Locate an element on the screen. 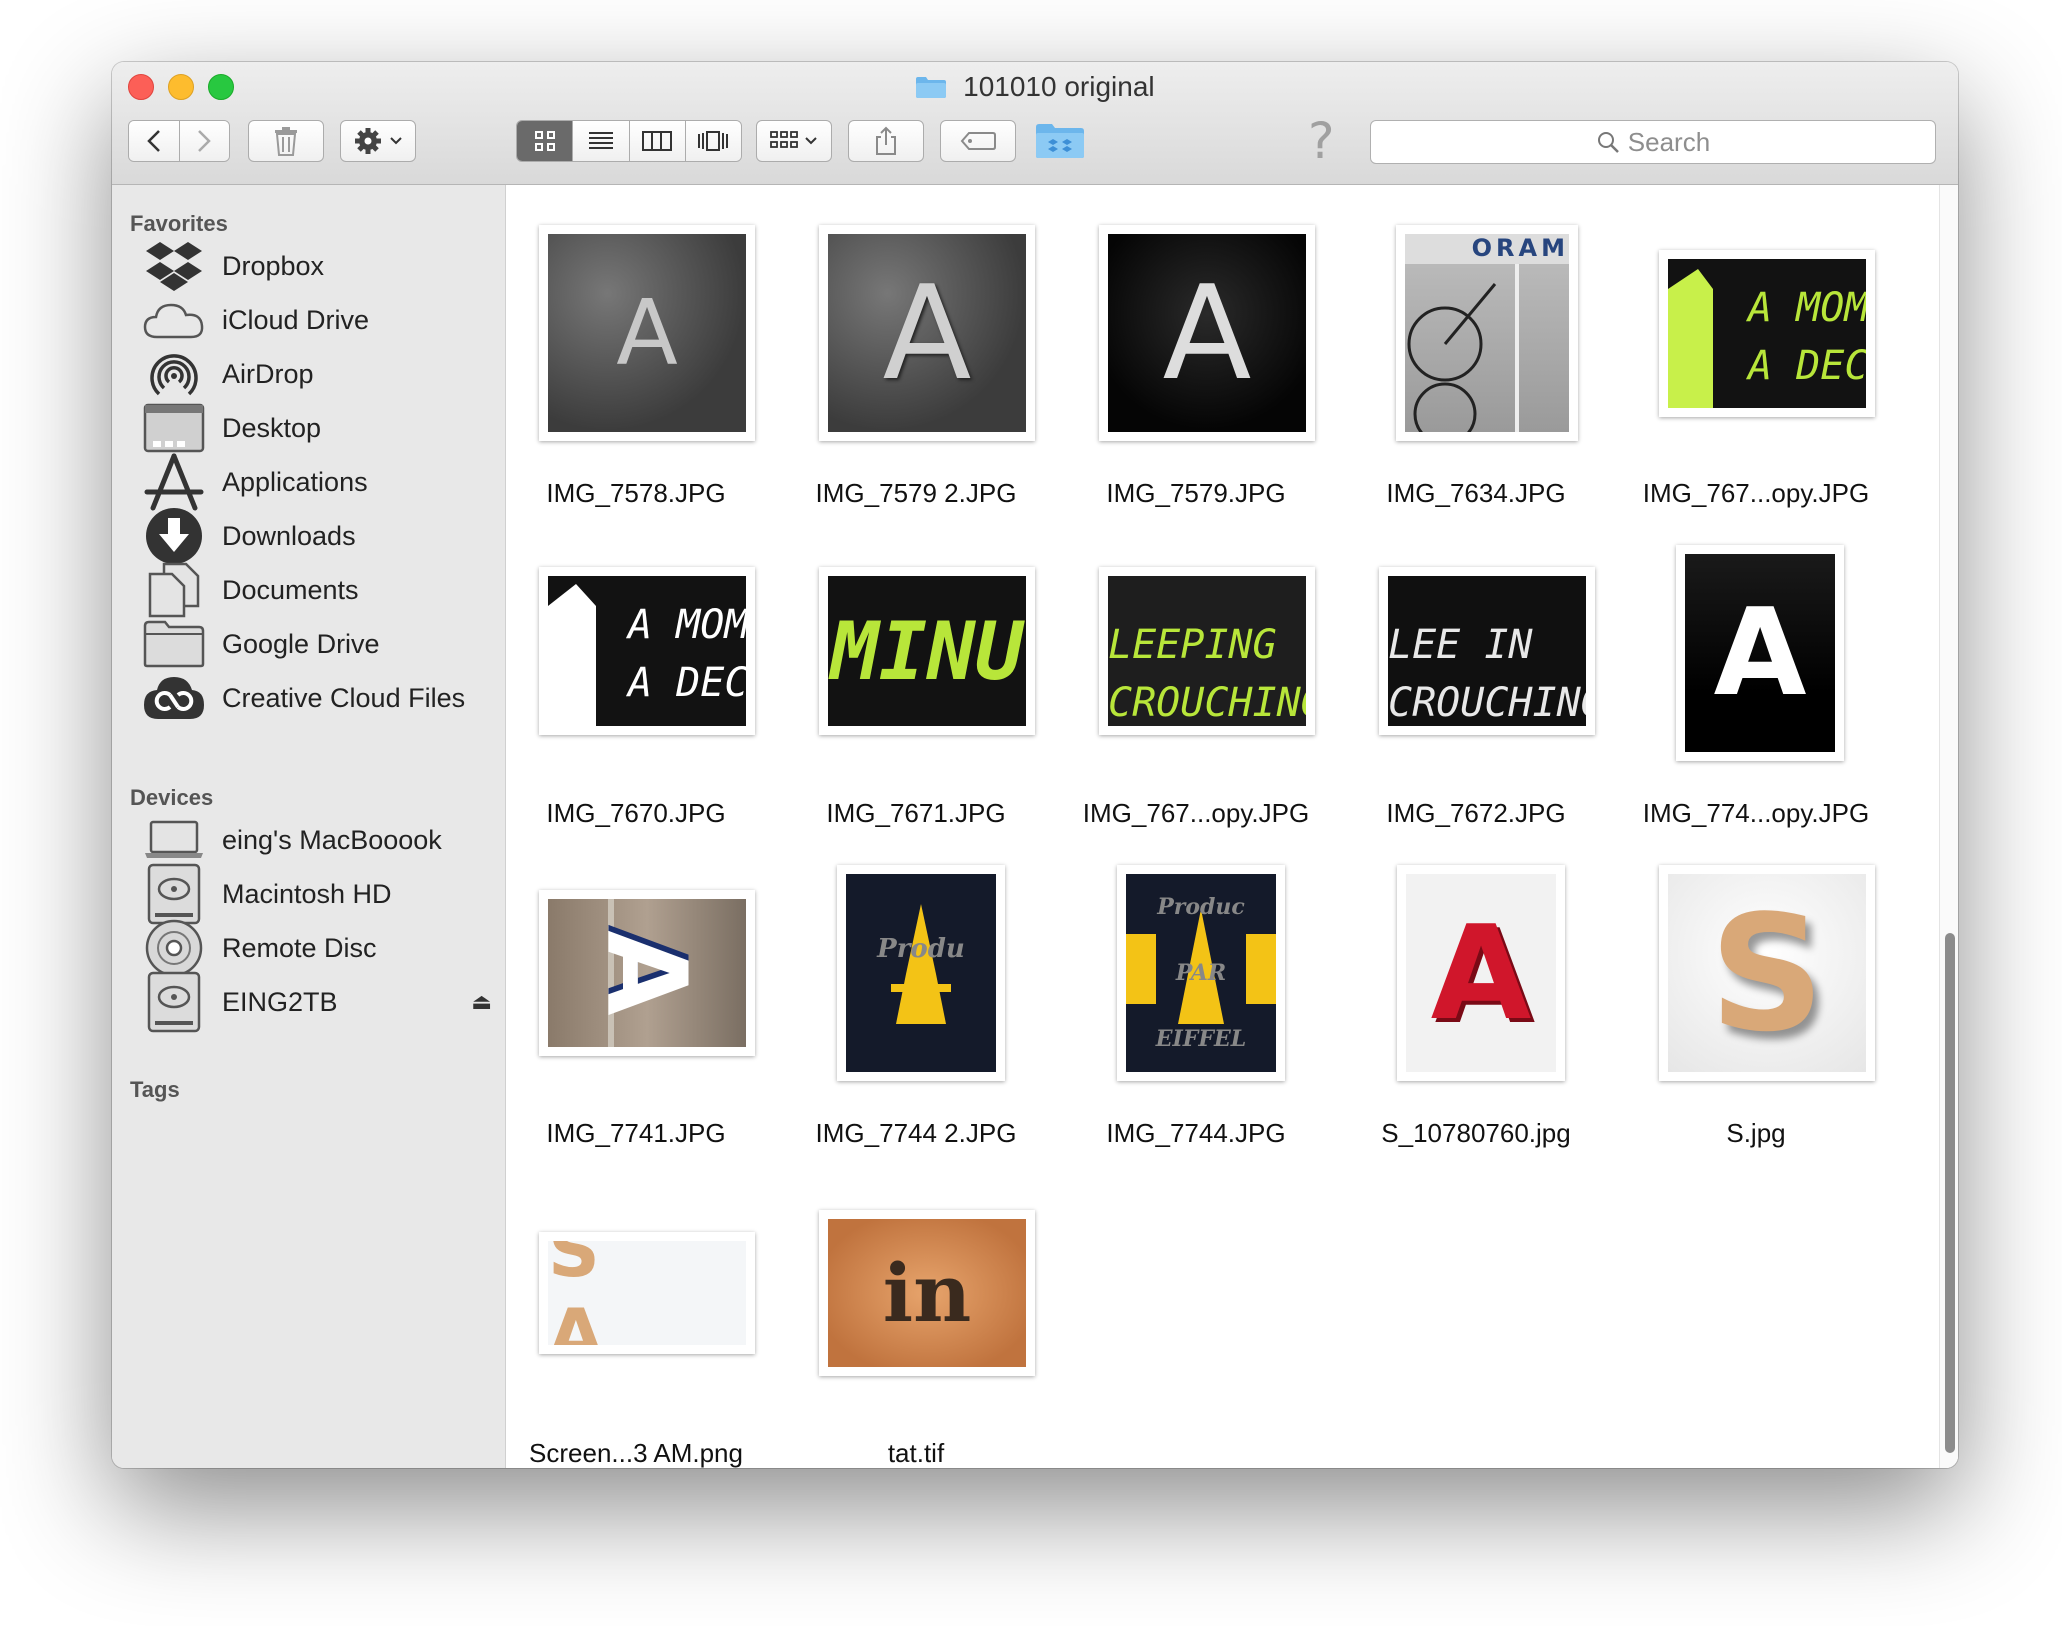 This screenshot has width=2062, height=1626. file-item: A MOM A DEC IMG_7670.JPG is located at coordinates (636, 695).